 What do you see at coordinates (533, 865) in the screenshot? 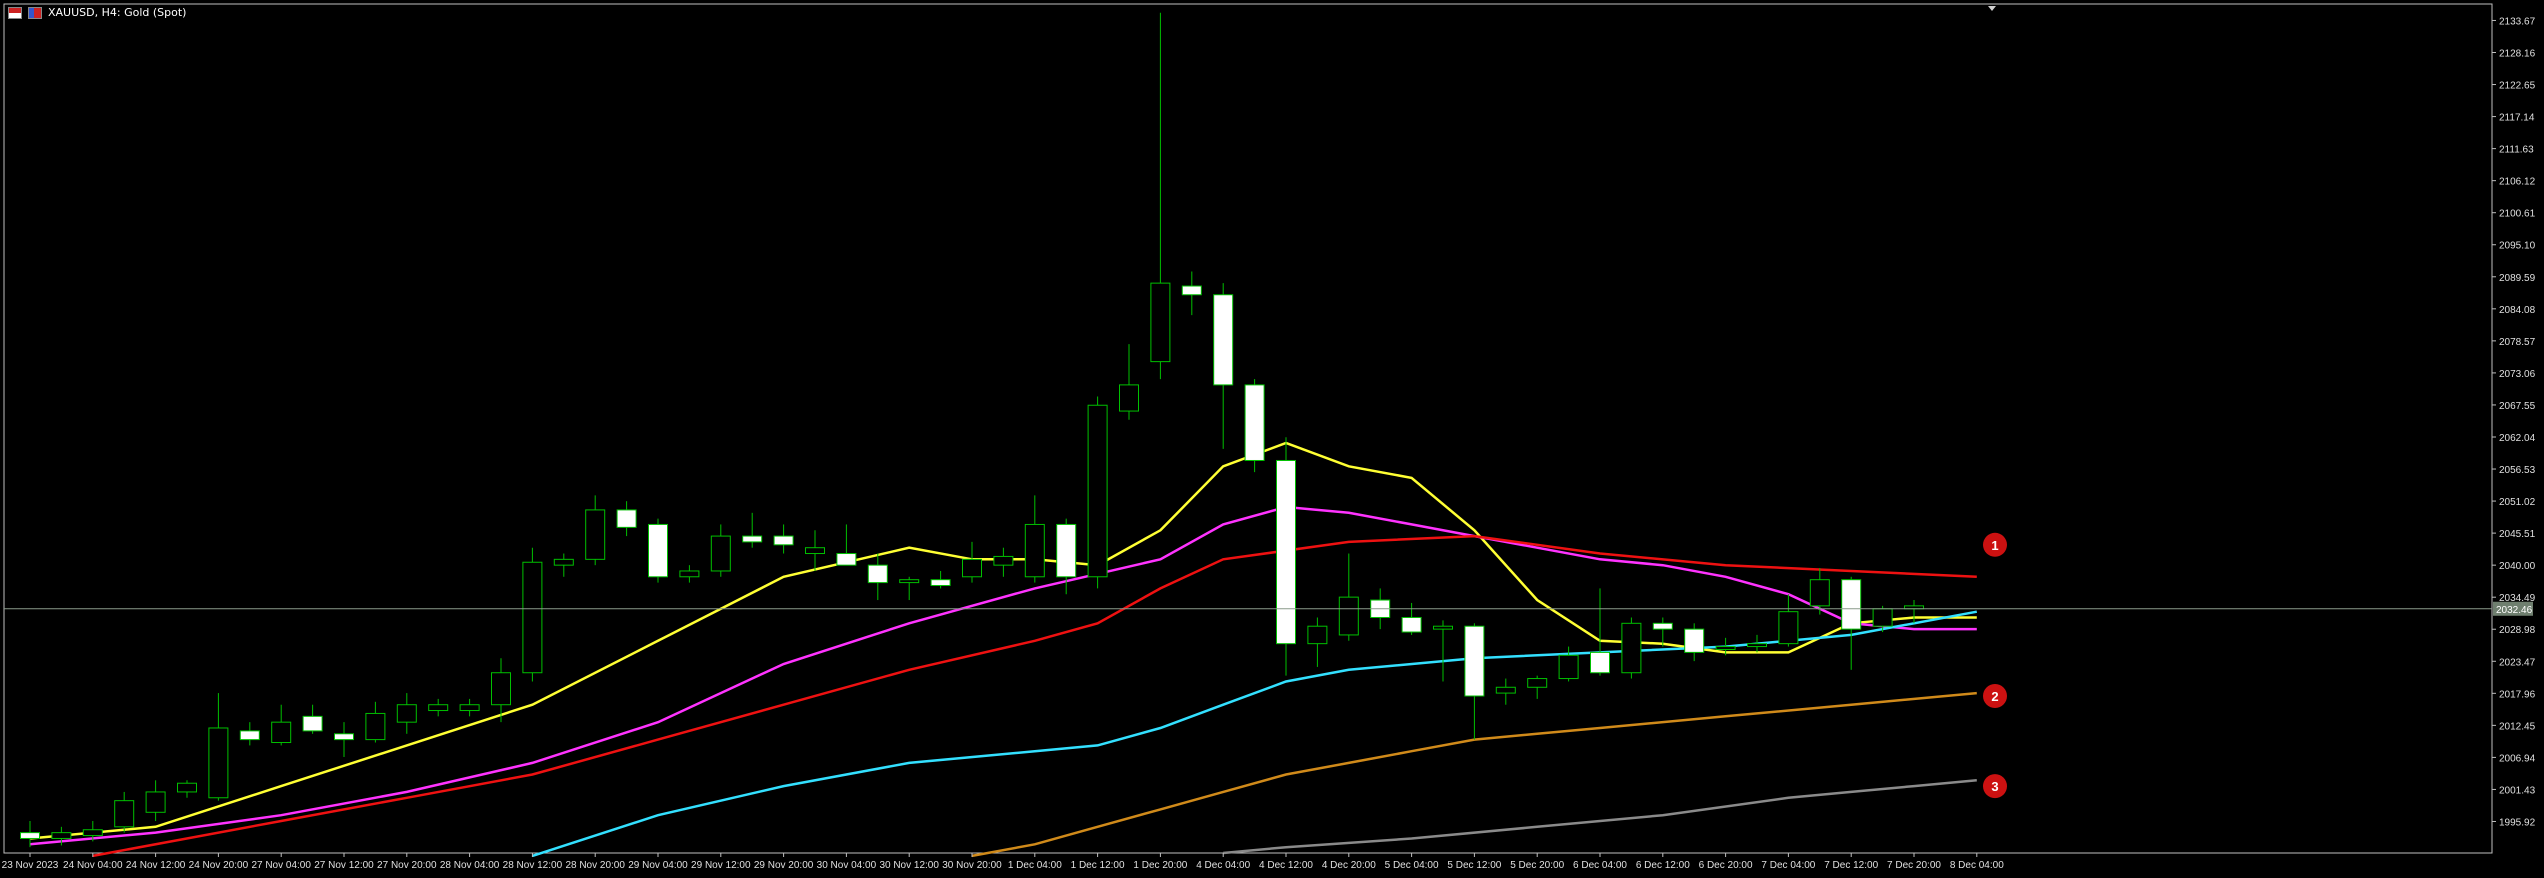
I see `x-tick-label: 28 Nov 12:00` at bounding box center [533, 865].